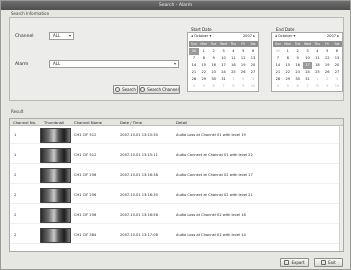  Describe the element at coordinates (214, 65) in the screenshot. I see `calendar-day: 16` at that location.